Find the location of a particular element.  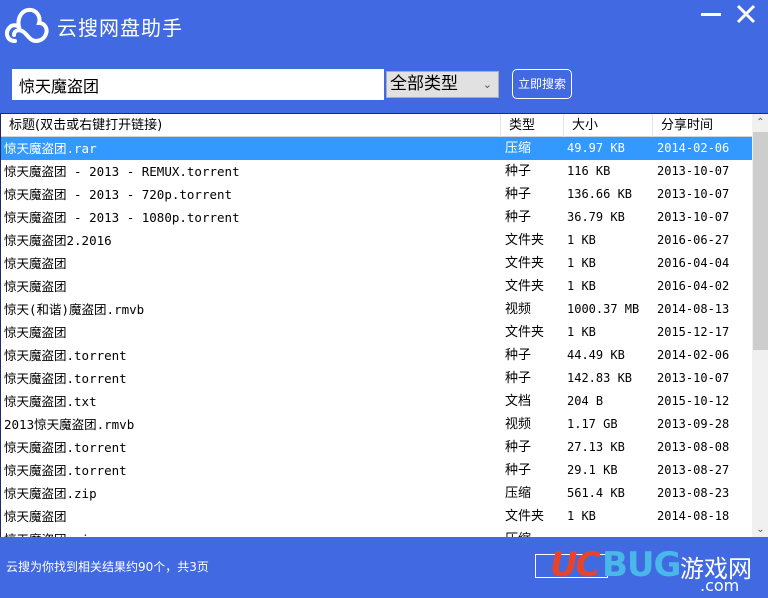

table-row: 惊天魔盗团.torrent 种子 44.49 KB 2014-02-06 is located at coordinates (377, 355).